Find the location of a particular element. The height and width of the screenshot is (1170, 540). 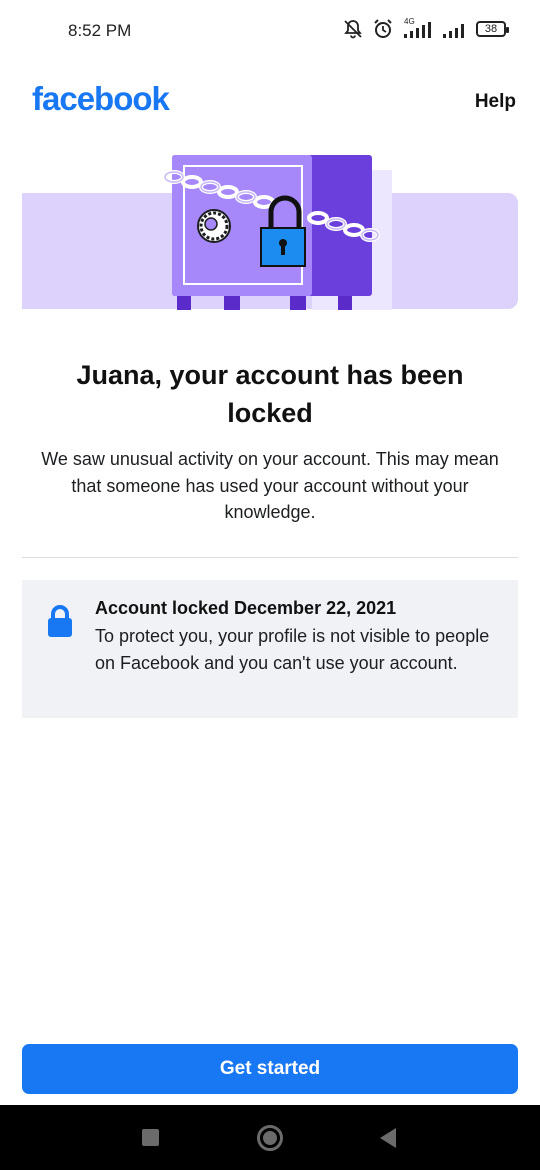

help-link: Help is located at coordinates (495, 102).